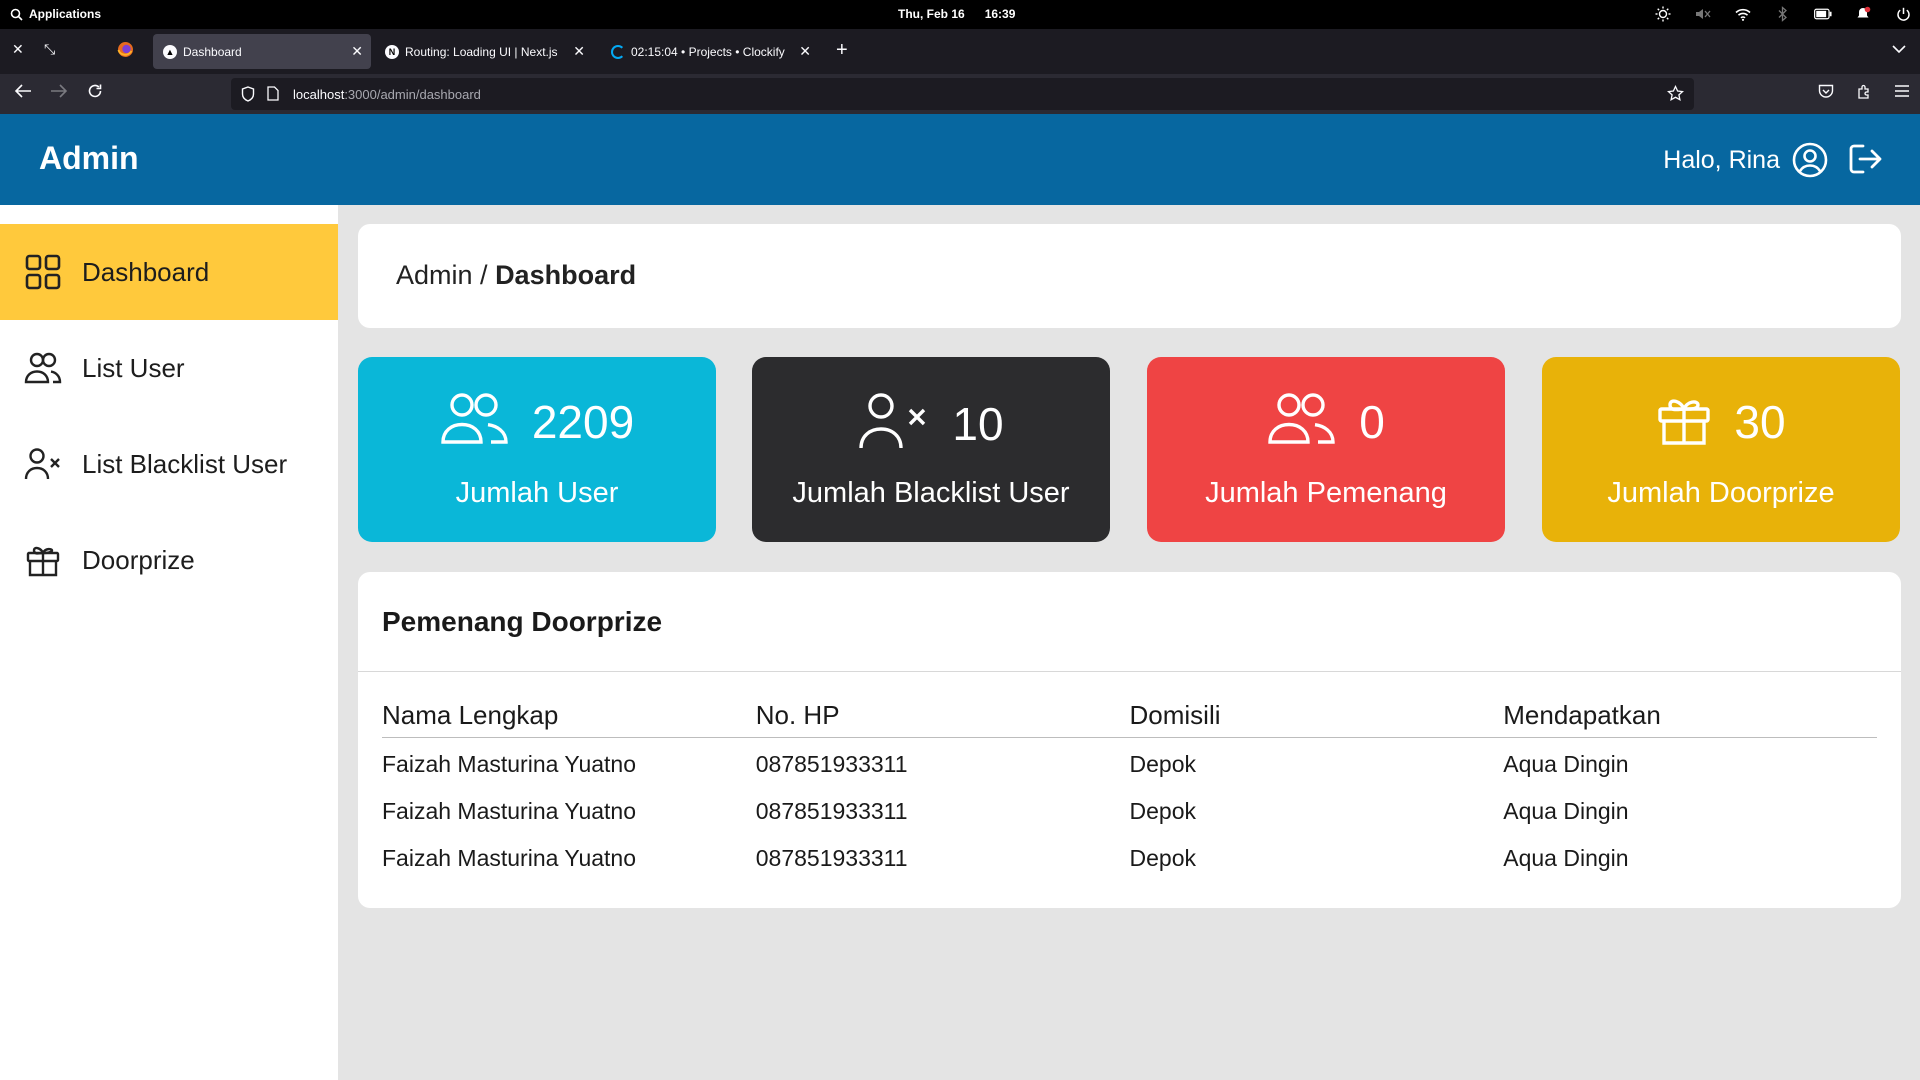 The width and height of the screenshot is (1920, 1080). Describe the element at coordinates (537, 493) in the screenshot. I see `stat-label: Jumlah User` at that location.